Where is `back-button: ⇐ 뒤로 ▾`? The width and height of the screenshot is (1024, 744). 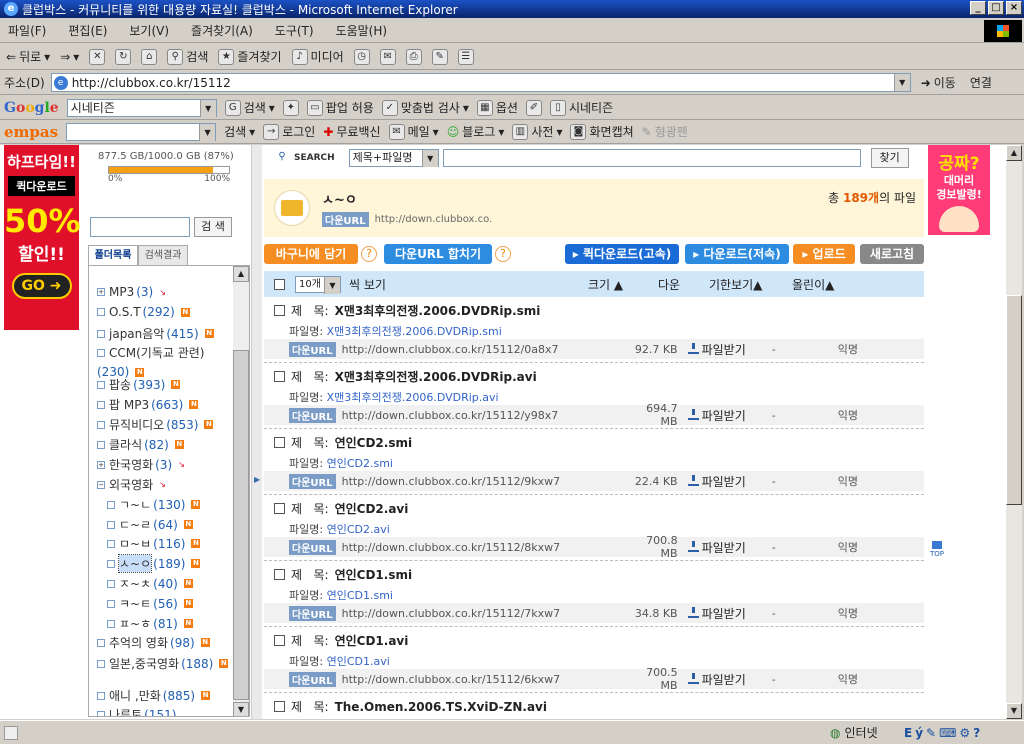 back-button: ⇐ 뒤로 ▾ is located at coordinates (28, 56).